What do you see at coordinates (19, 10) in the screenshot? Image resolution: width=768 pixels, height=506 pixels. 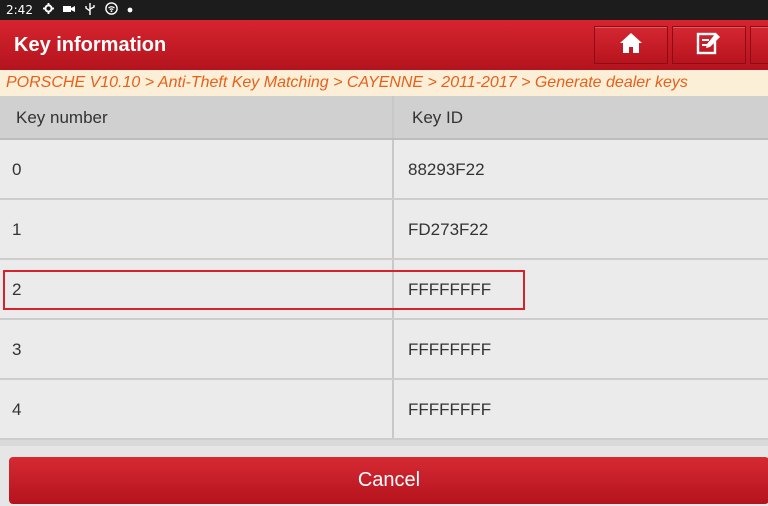 I see `status-time: 2:42` at bounding box center [19, 10].